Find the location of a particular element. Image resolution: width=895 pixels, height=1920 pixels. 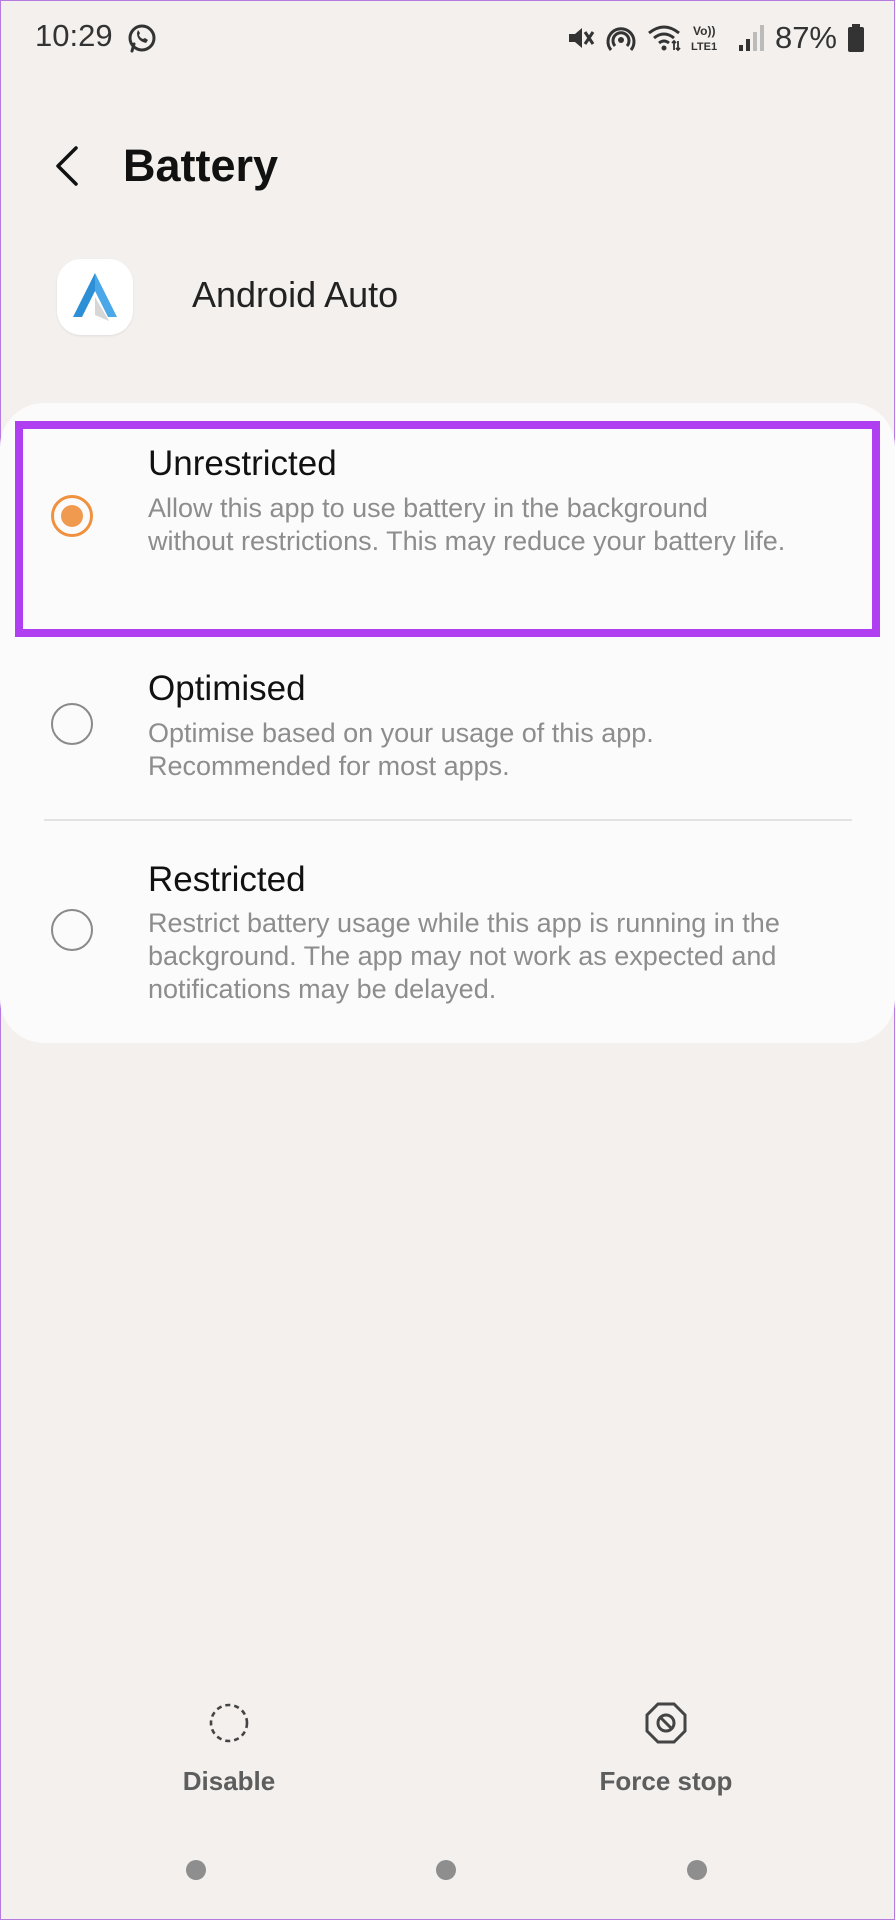

signal-icon is located at coordinates (751, 38).